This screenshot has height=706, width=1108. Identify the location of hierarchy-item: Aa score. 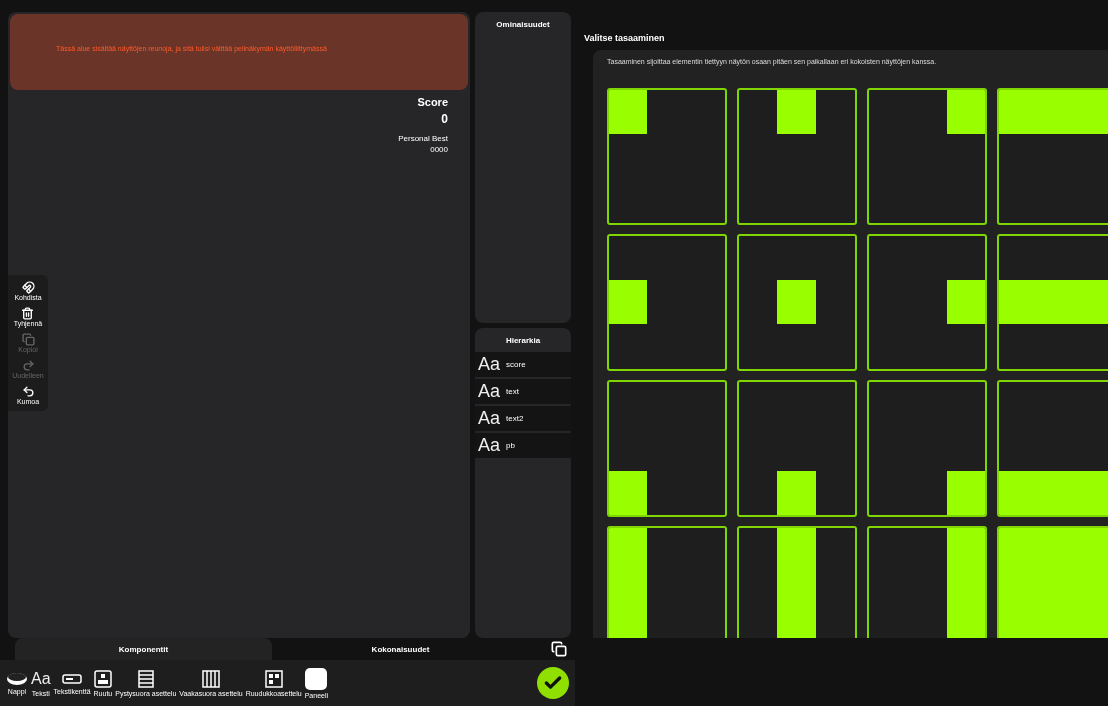
(523, 364).